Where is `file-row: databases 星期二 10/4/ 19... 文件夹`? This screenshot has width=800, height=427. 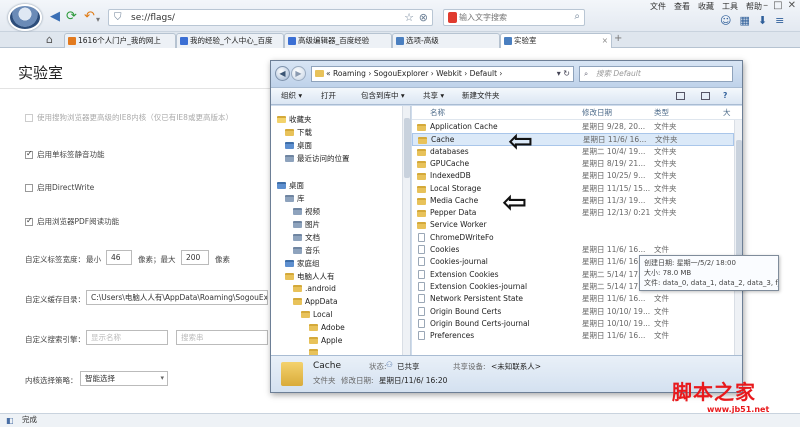
file-row: databases 星期二 10/4/ 19... 文件夹 is located at coordinates (573, 152).